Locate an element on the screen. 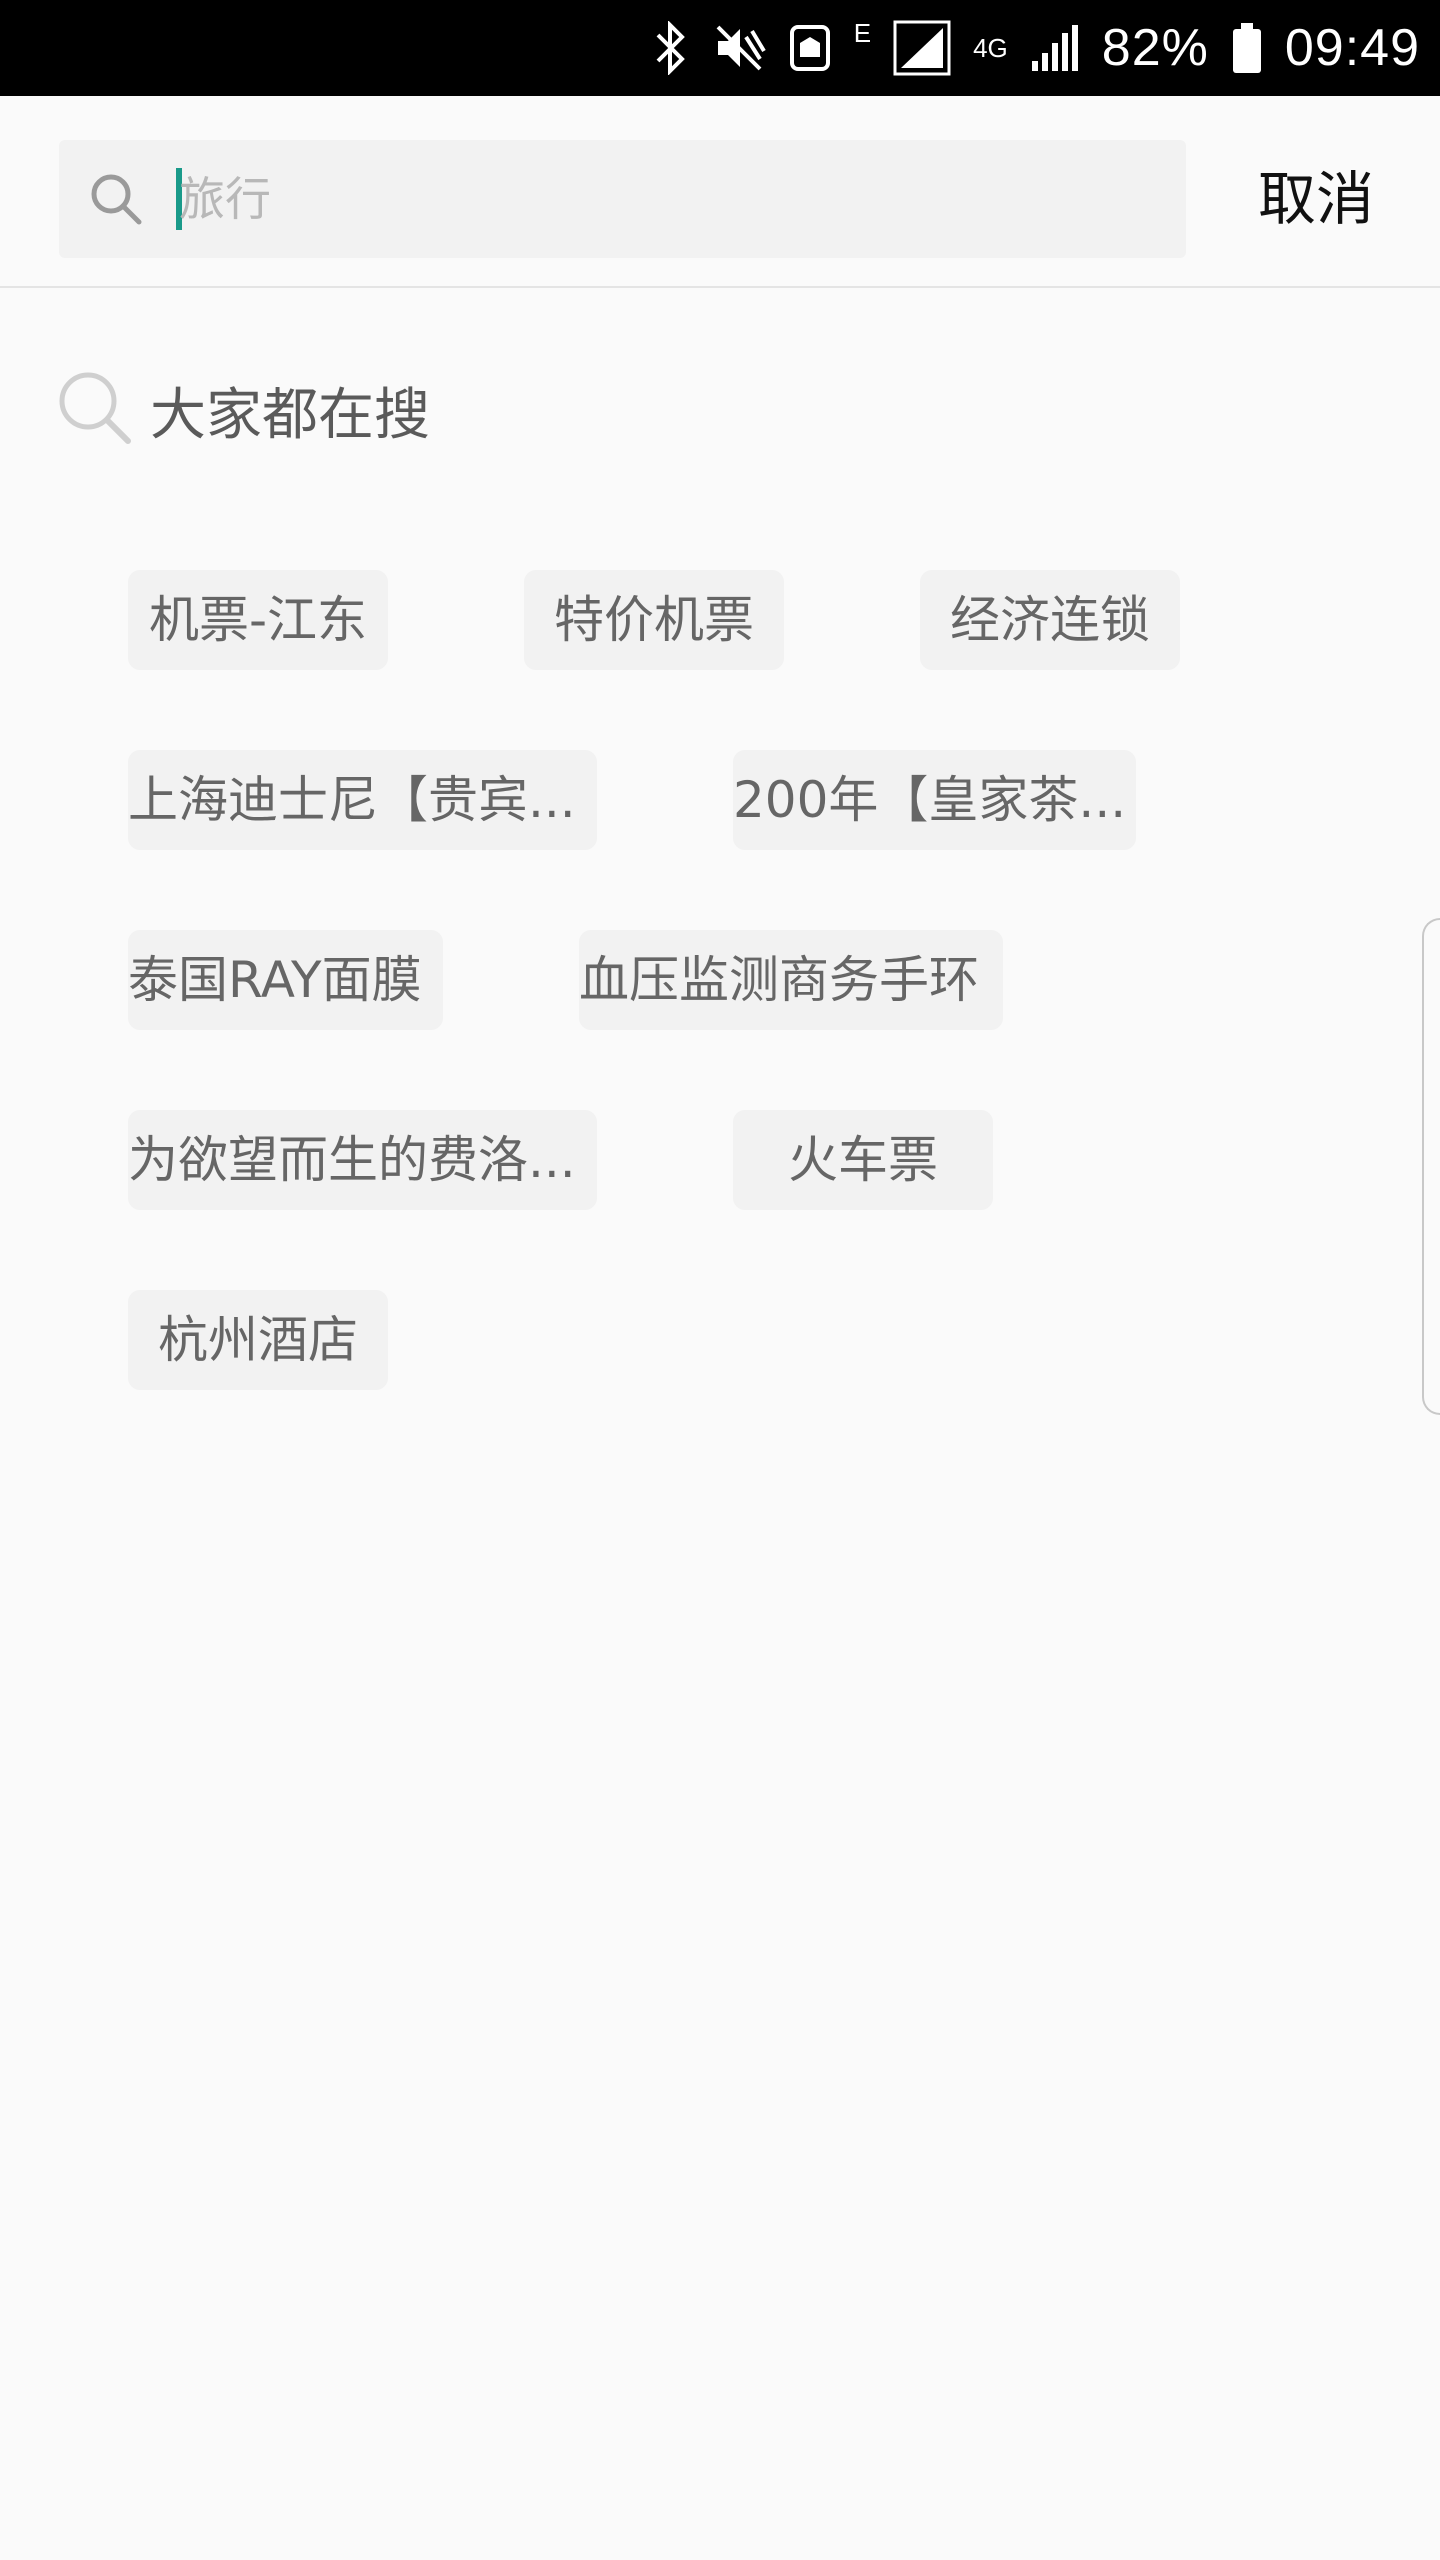  nfc-icon is located at coordinates (810, 48).